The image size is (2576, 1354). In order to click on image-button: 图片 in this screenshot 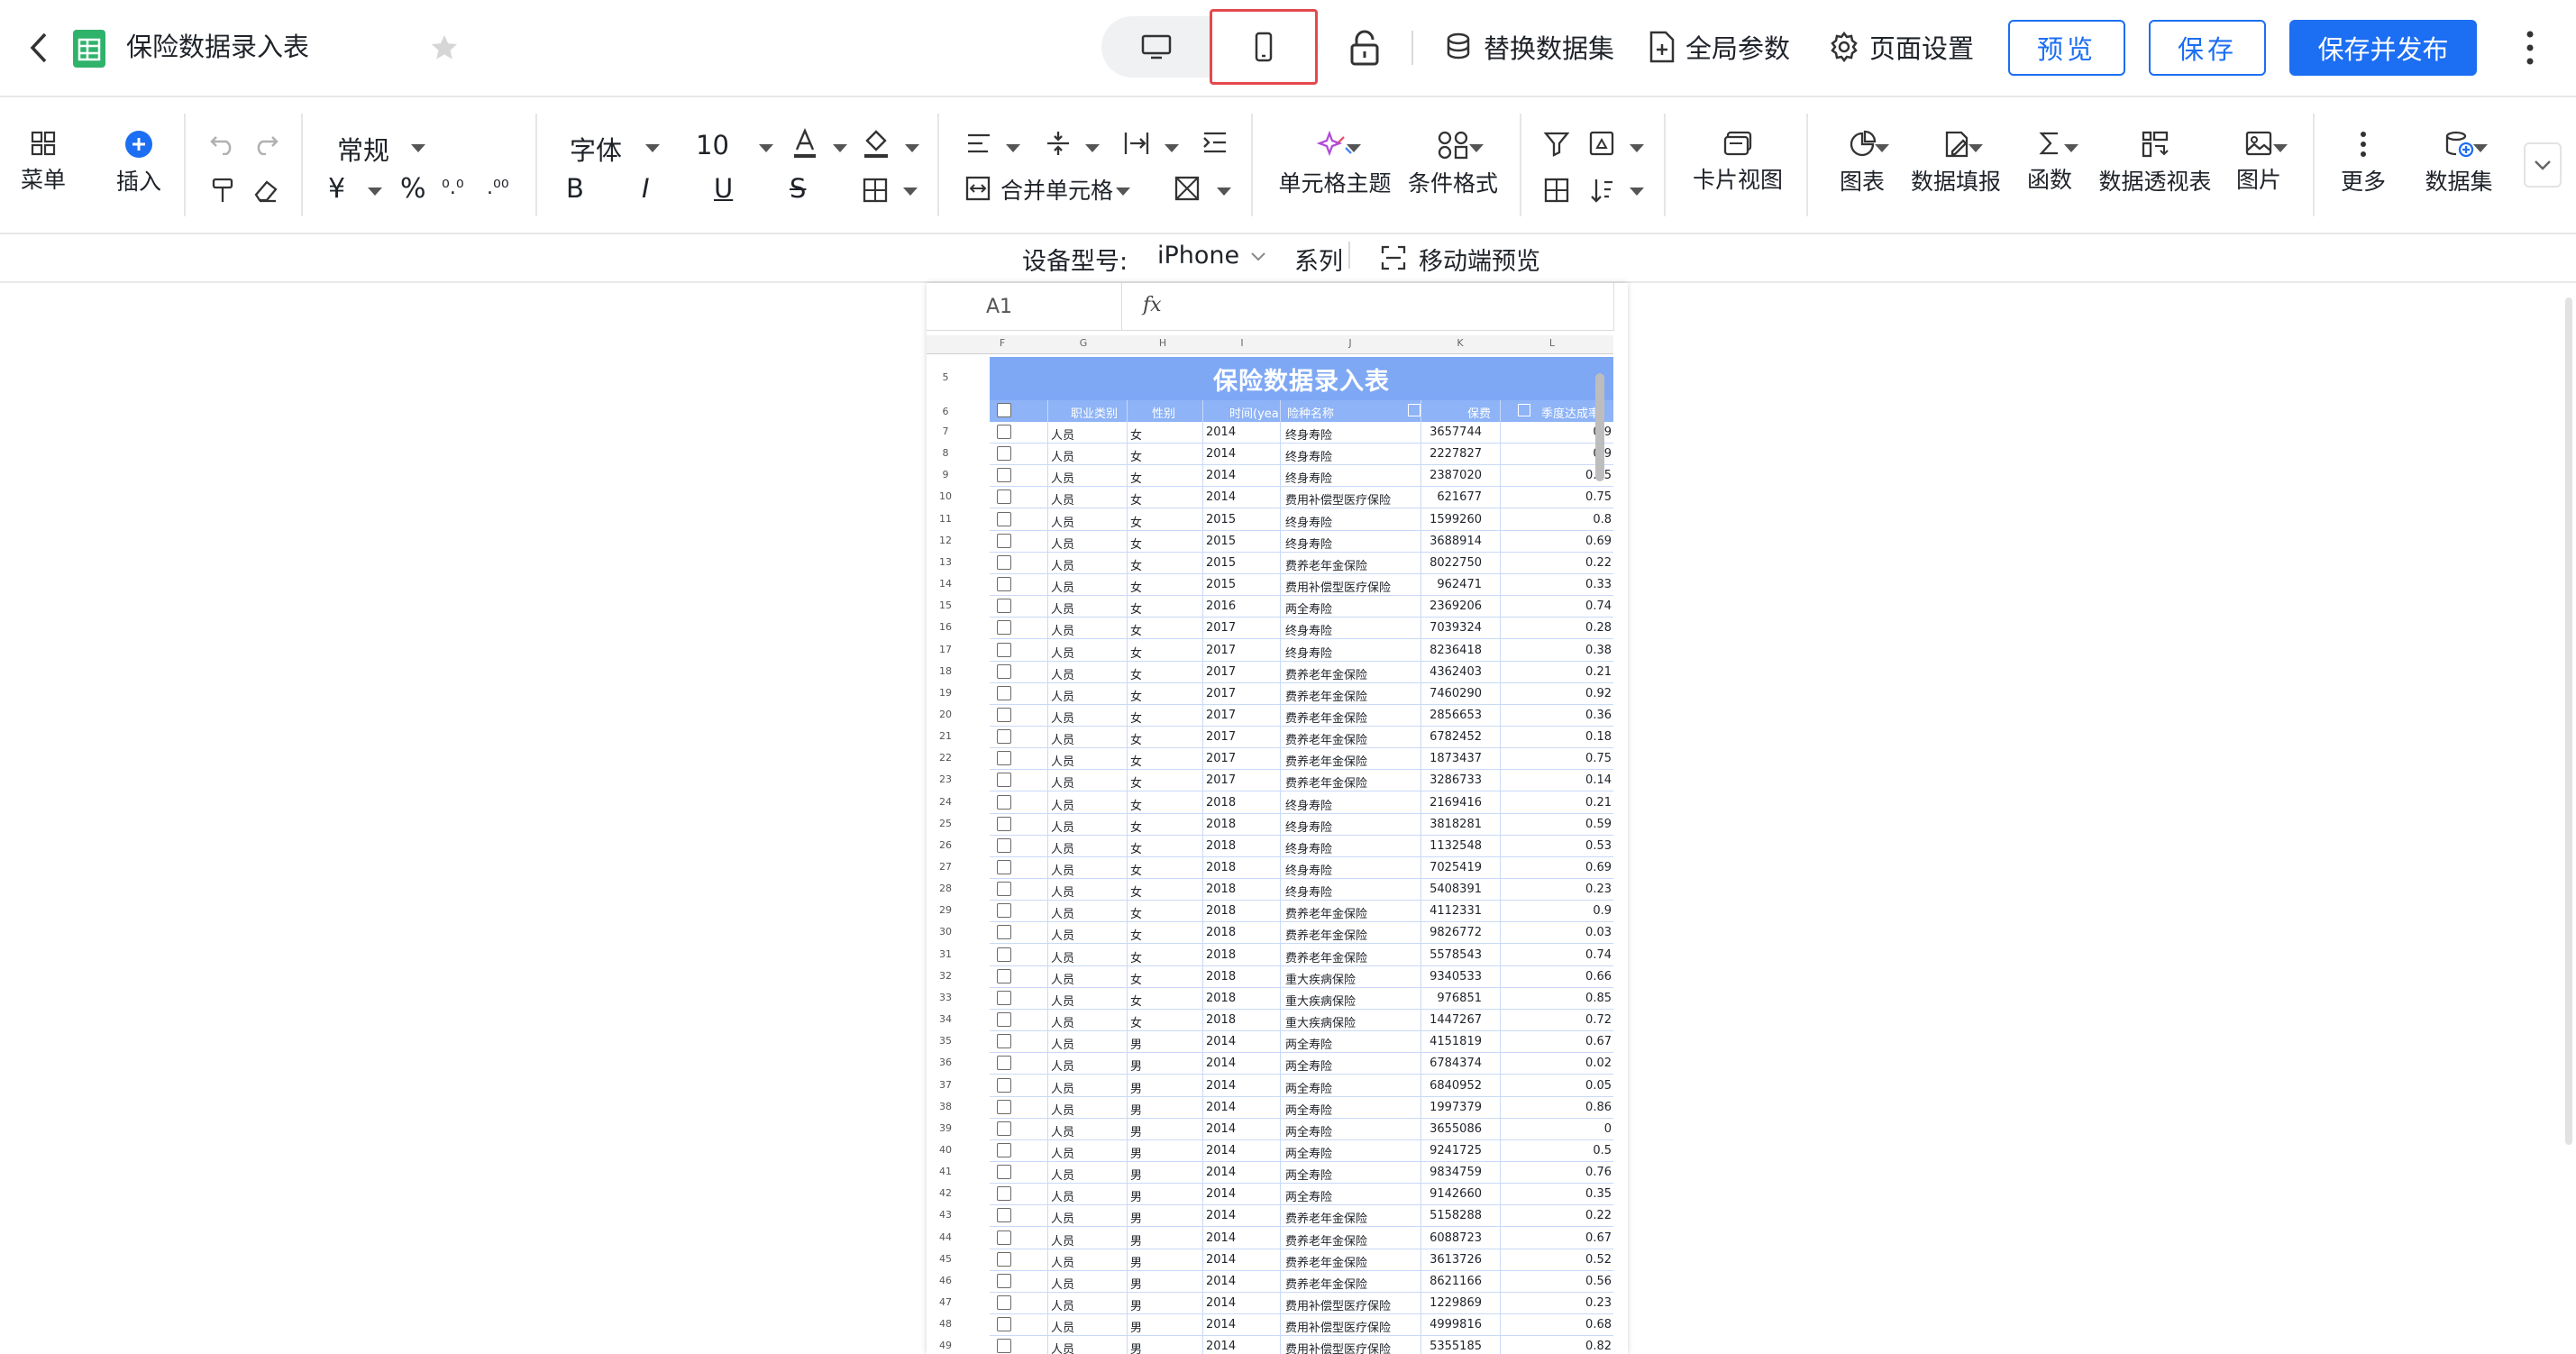, I will do `click(2259, 162)`.